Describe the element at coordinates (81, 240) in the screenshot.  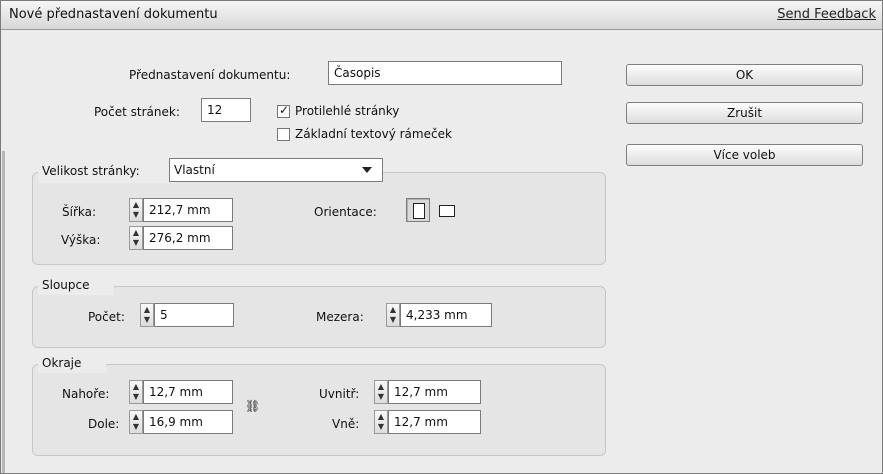
I see `height-label: Výška:` at that location.